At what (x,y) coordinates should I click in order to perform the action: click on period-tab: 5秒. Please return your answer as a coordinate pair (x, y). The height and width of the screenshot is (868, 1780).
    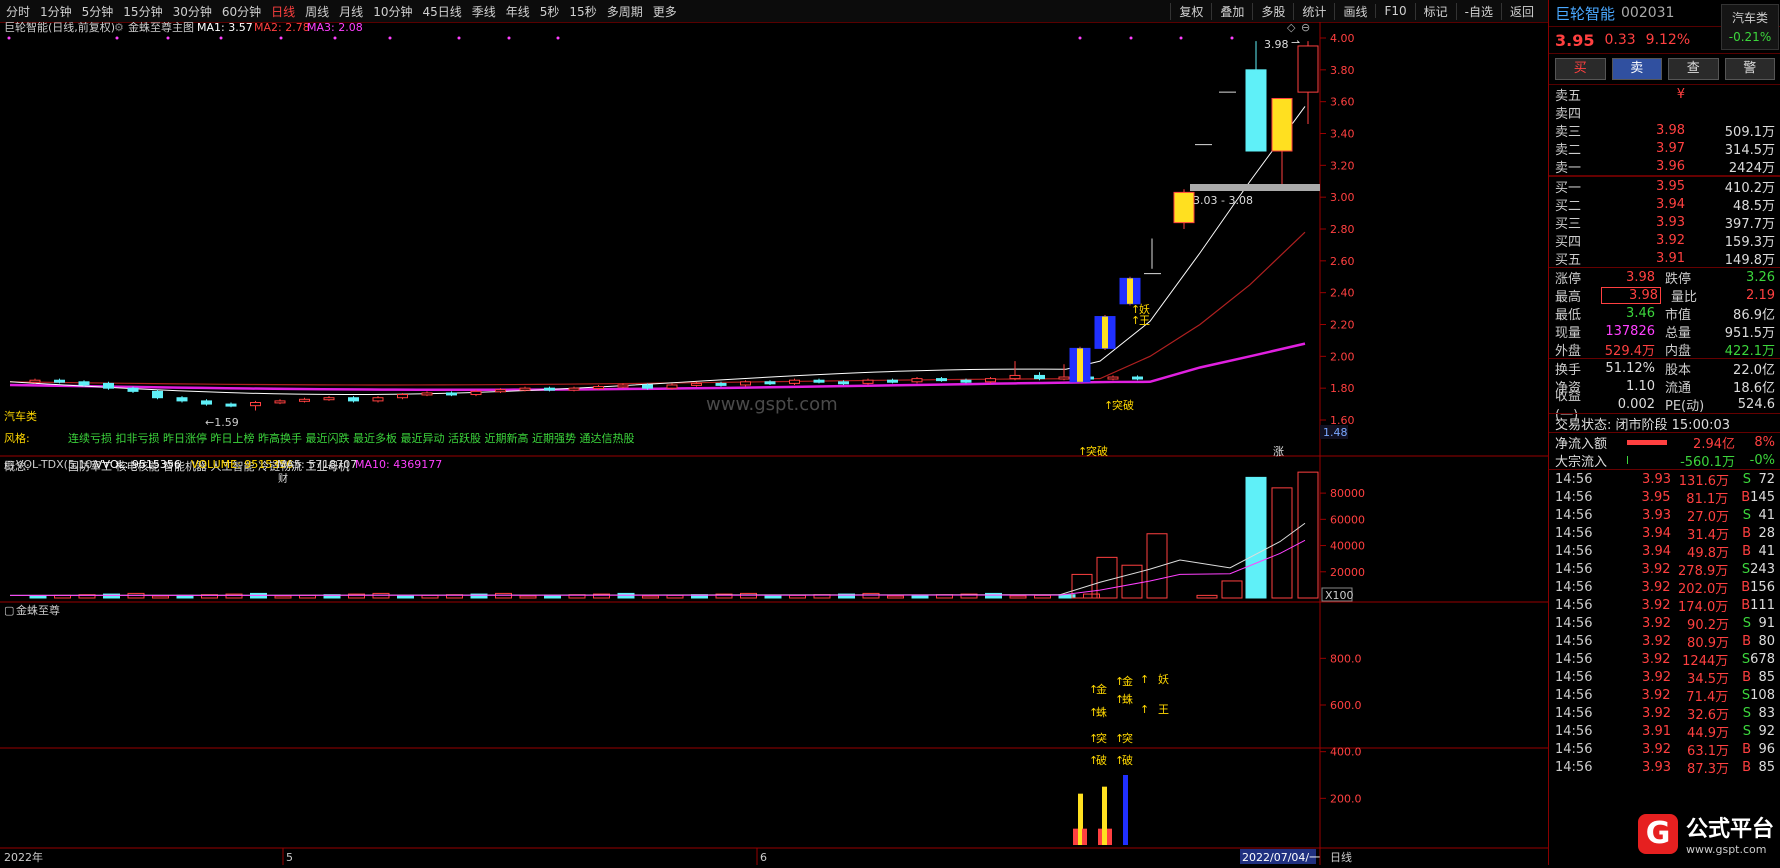
    Looking at the image, I should click on (550, 11).